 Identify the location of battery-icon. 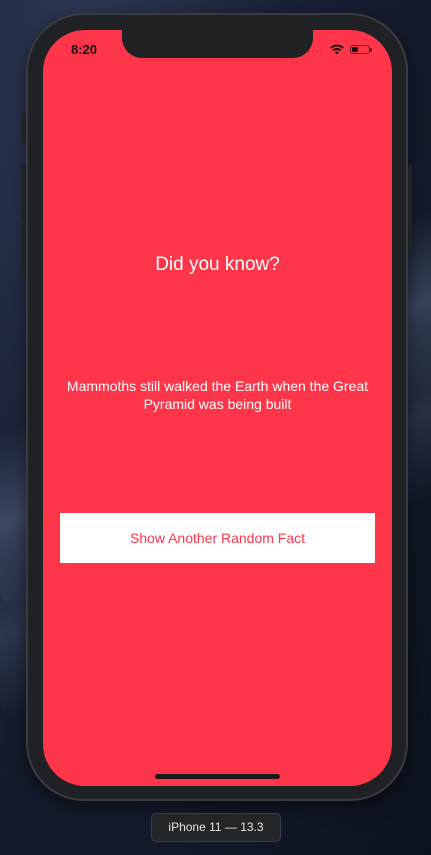
(361, 49).